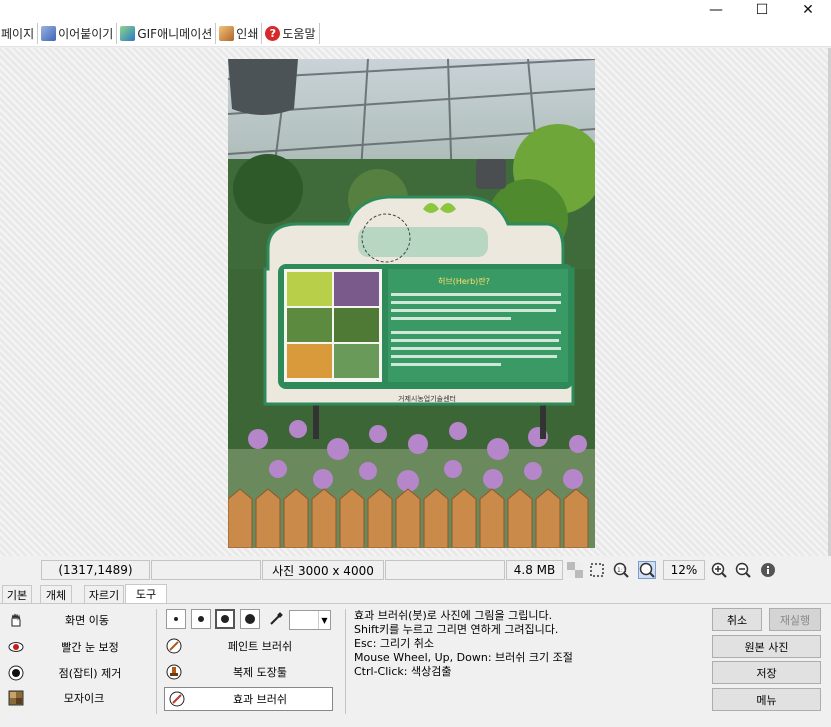 The width and height of the screenshot is (831, 727). What do you see at coordinates (56, 594) in the screenshot?
I see `tab-object: 개체` at bounding box center [56, 594].